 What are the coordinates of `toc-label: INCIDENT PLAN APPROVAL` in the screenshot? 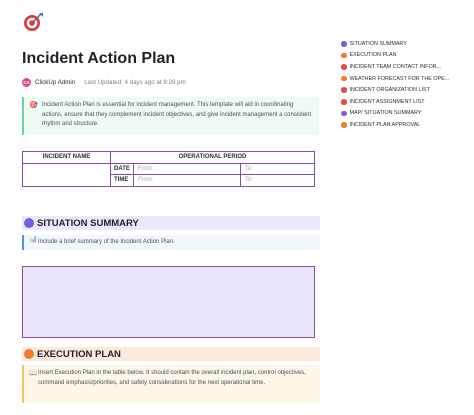 It's located at (385, 124).